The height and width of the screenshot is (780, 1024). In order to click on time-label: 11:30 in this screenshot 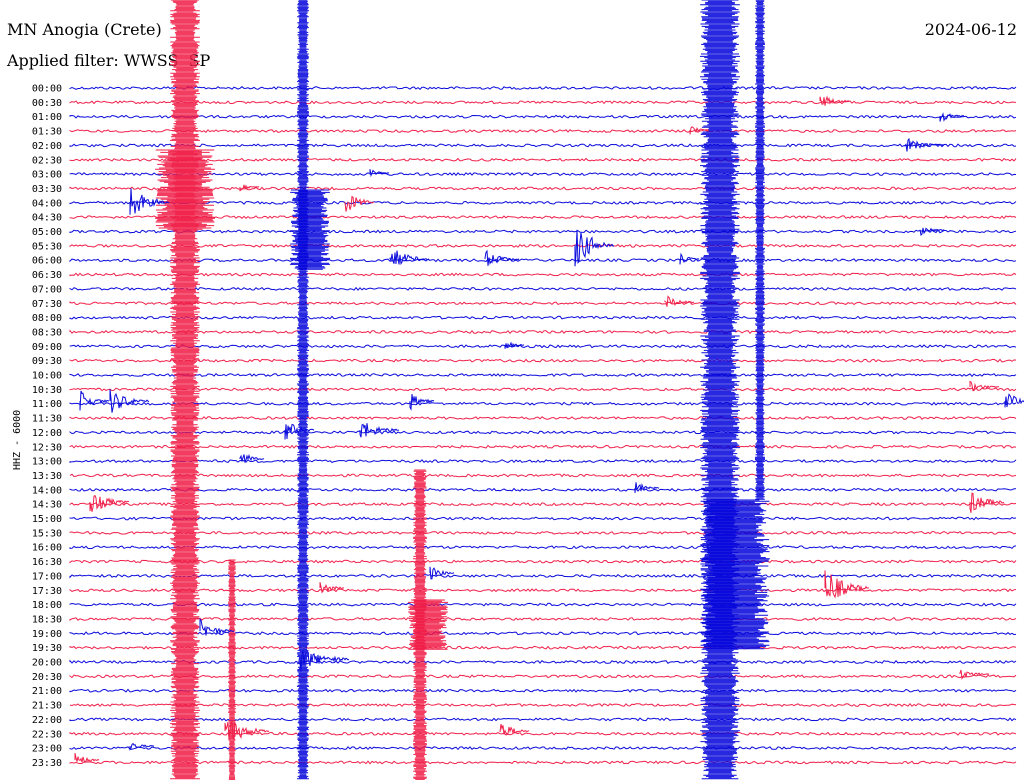, I will do `click(47, 419)`.